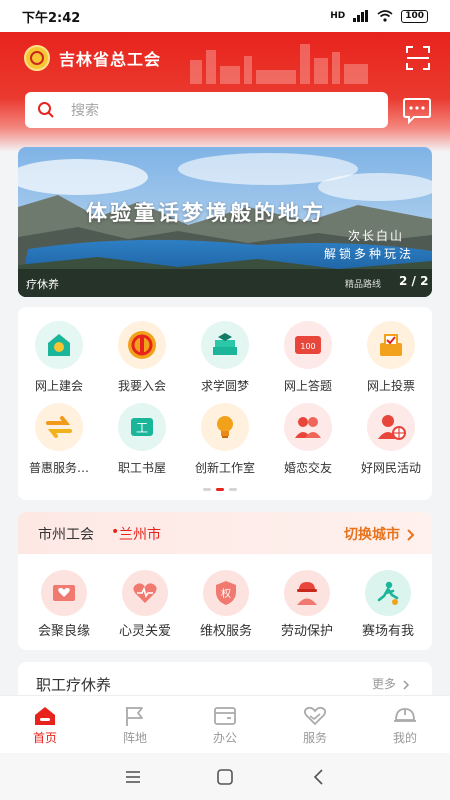 This screenshot has width=450, height=800. What do you see at coordinates (319, 777) in the screenshot?
I see `back-icon` at bounding box center [319, 777].